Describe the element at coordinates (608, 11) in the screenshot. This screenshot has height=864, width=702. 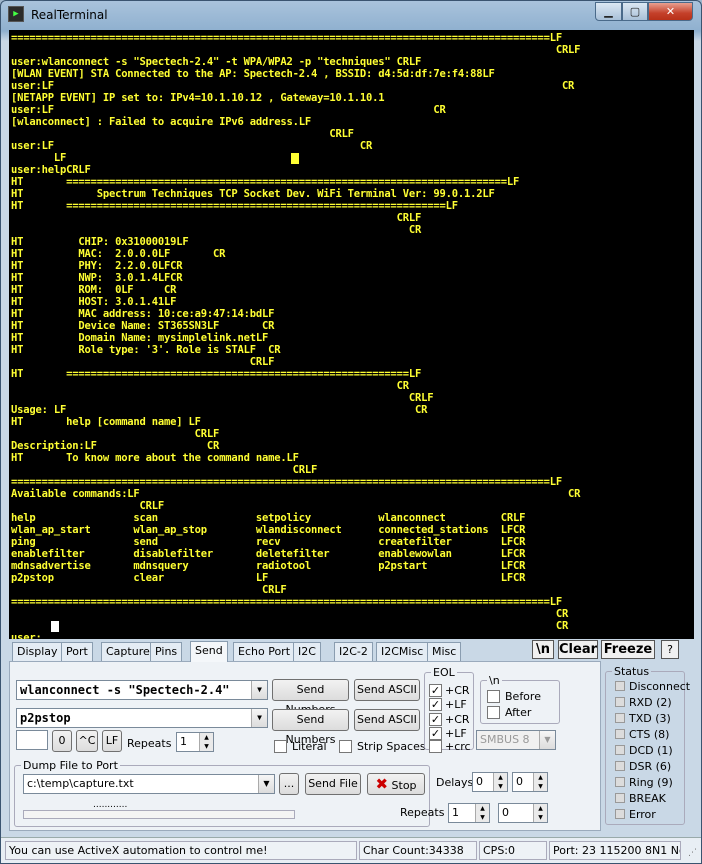
I see `minimize-button: ▁` at that location.